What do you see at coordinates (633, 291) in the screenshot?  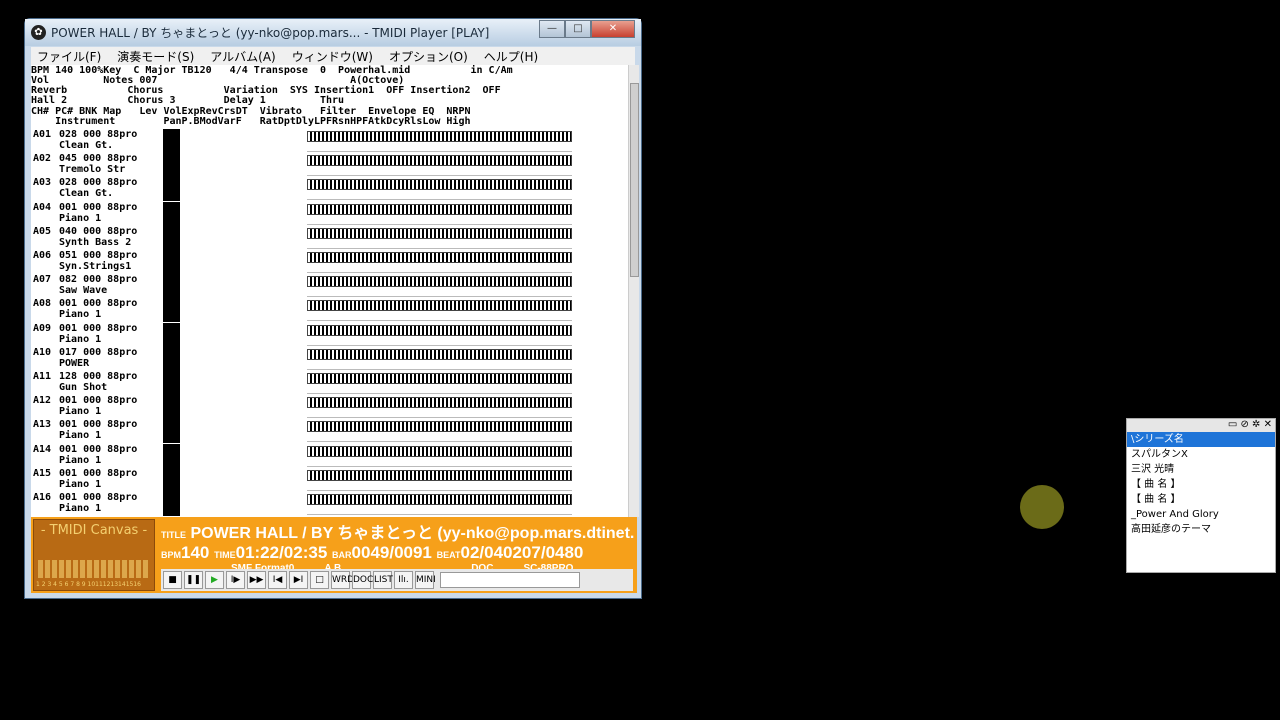 I see `vertical-scrollbar` at bounding box center [633, 291].